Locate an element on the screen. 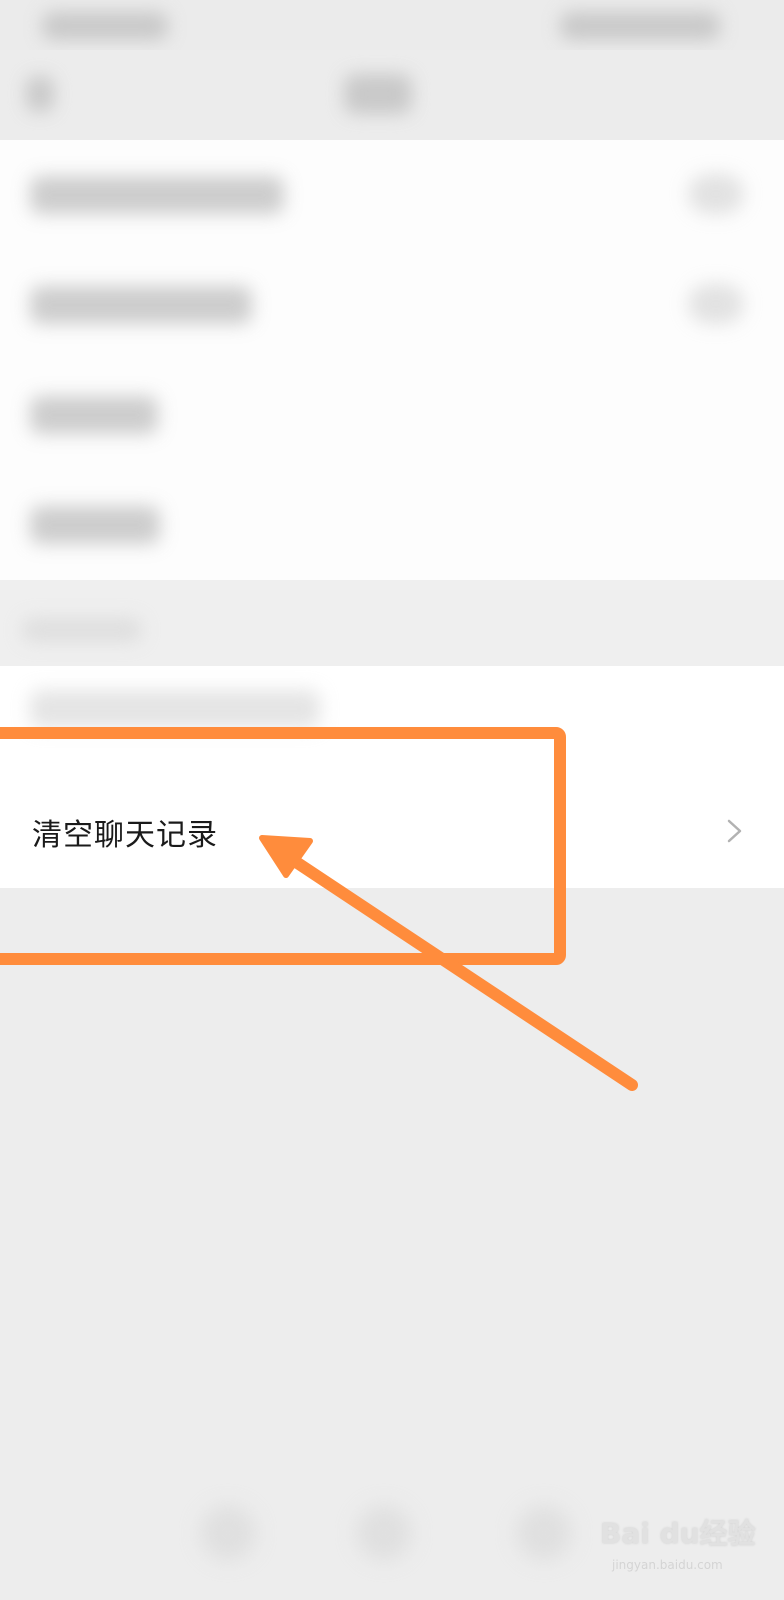  back-icon is located at coordinates (40, 94).